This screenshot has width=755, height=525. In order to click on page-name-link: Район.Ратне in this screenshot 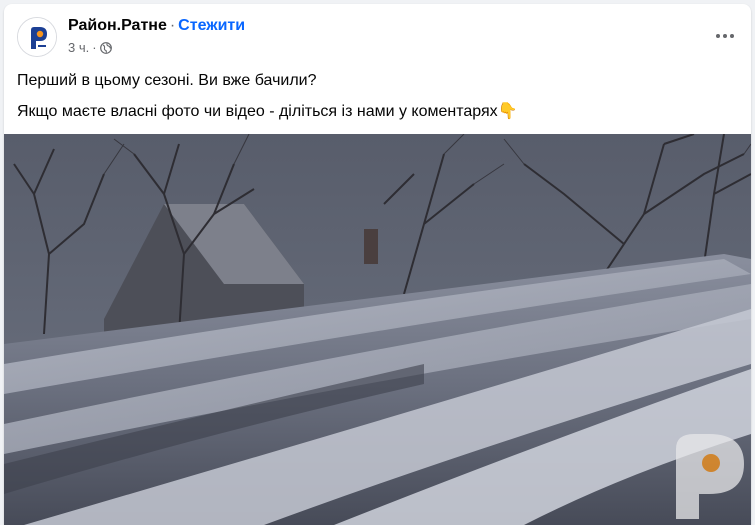, I will do `click(117, 25)`.